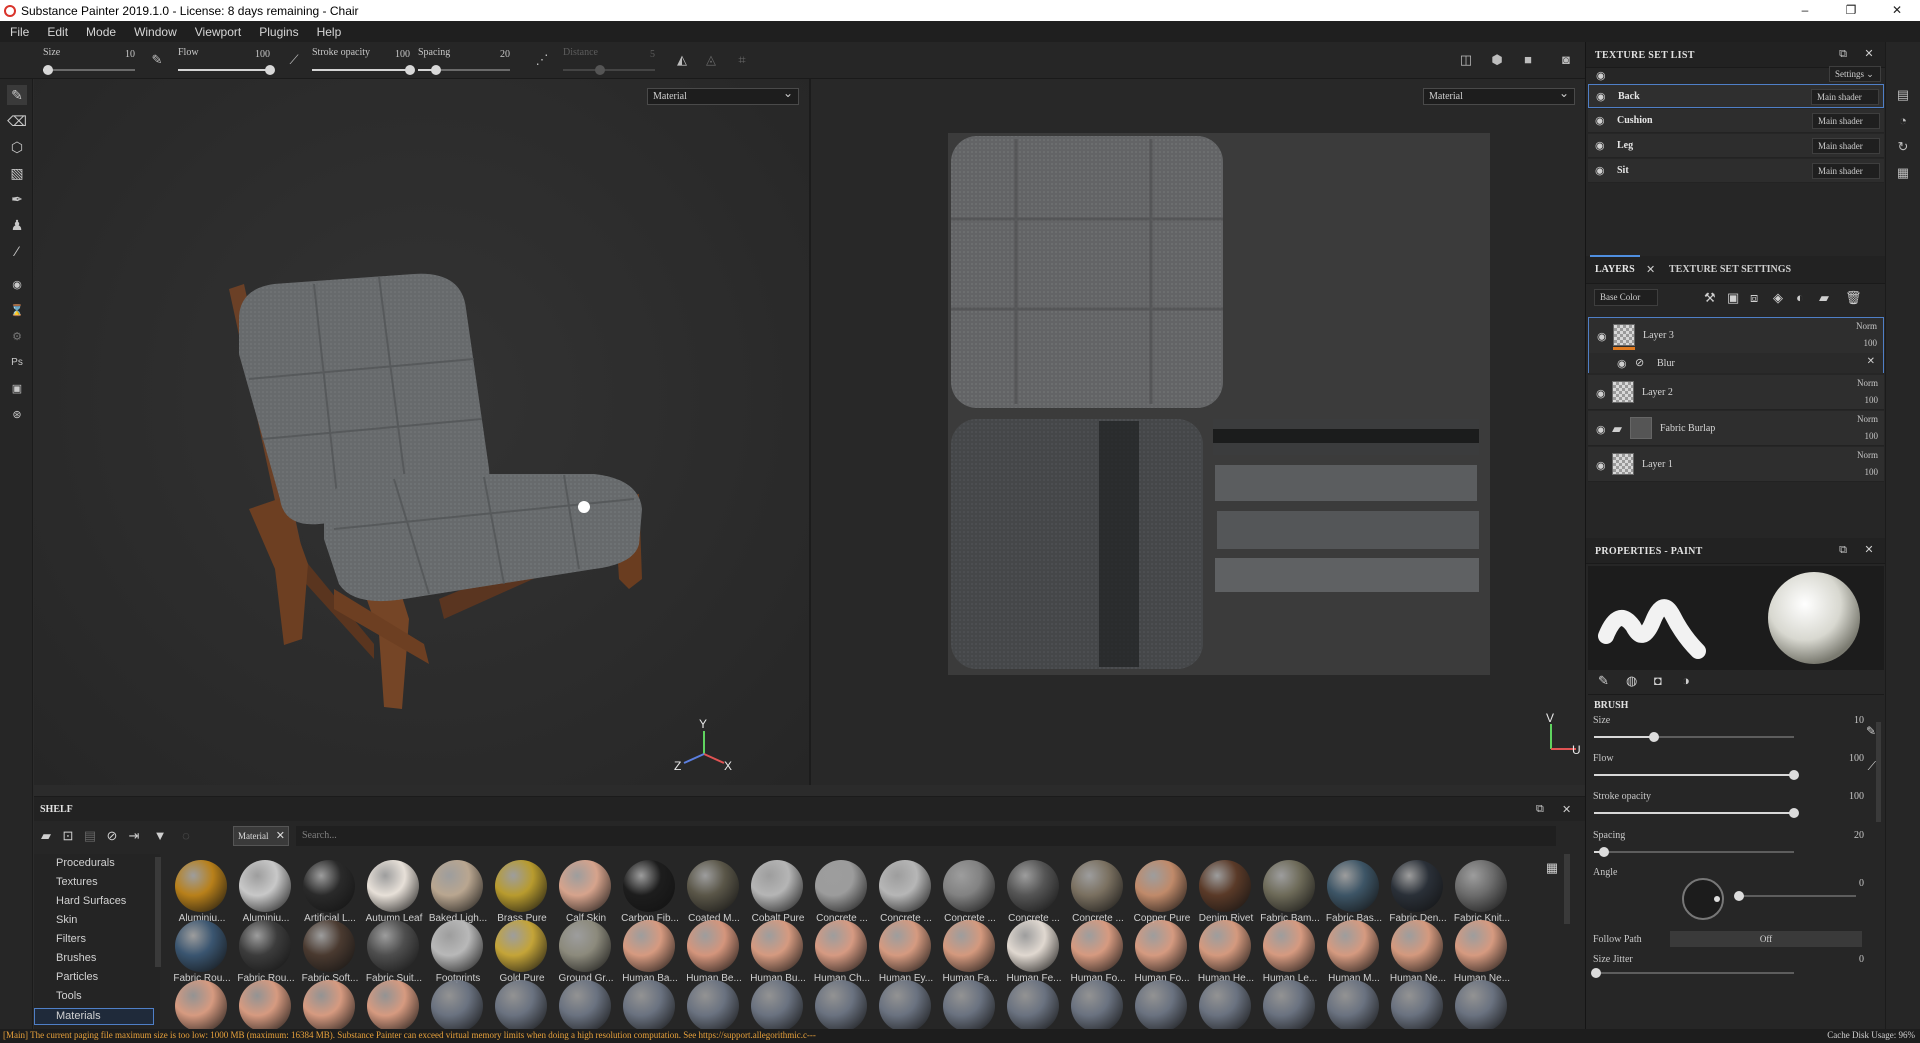 The height and width of the screenshot is (1043, 1920). I want to click on material-thumbnail: Denim Rivet, so click(1225, 890).